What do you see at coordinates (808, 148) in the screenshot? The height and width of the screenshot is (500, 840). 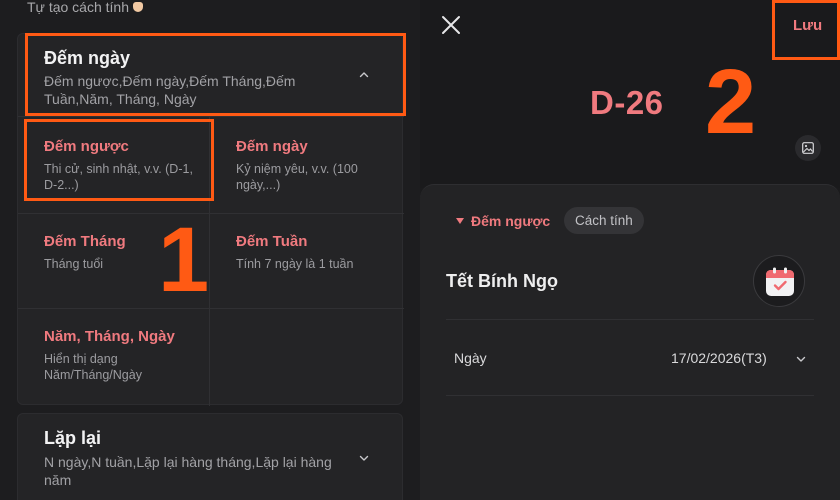 I see `image-icon` at bounding box center [808, 148].